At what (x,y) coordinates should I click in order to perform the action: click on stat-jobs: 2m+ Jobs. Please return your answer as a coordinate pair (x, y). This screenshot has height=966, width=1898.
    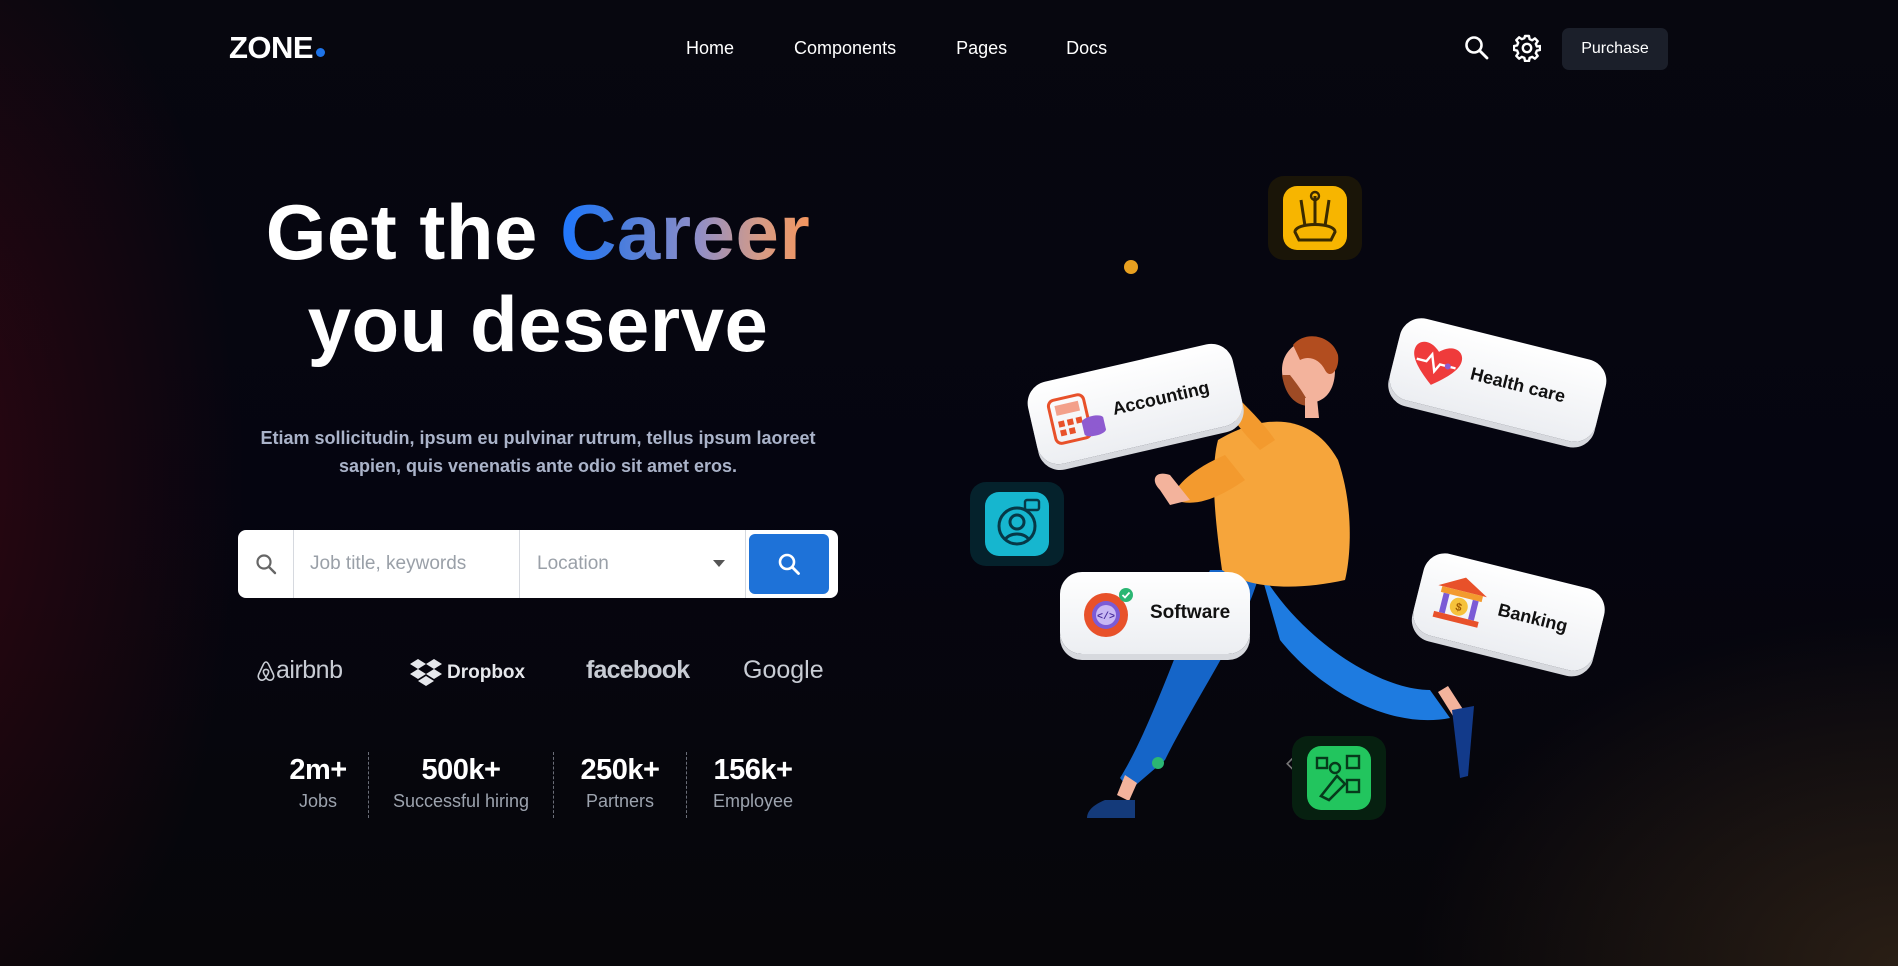
    Looking at the image, I should click on (318, 785).